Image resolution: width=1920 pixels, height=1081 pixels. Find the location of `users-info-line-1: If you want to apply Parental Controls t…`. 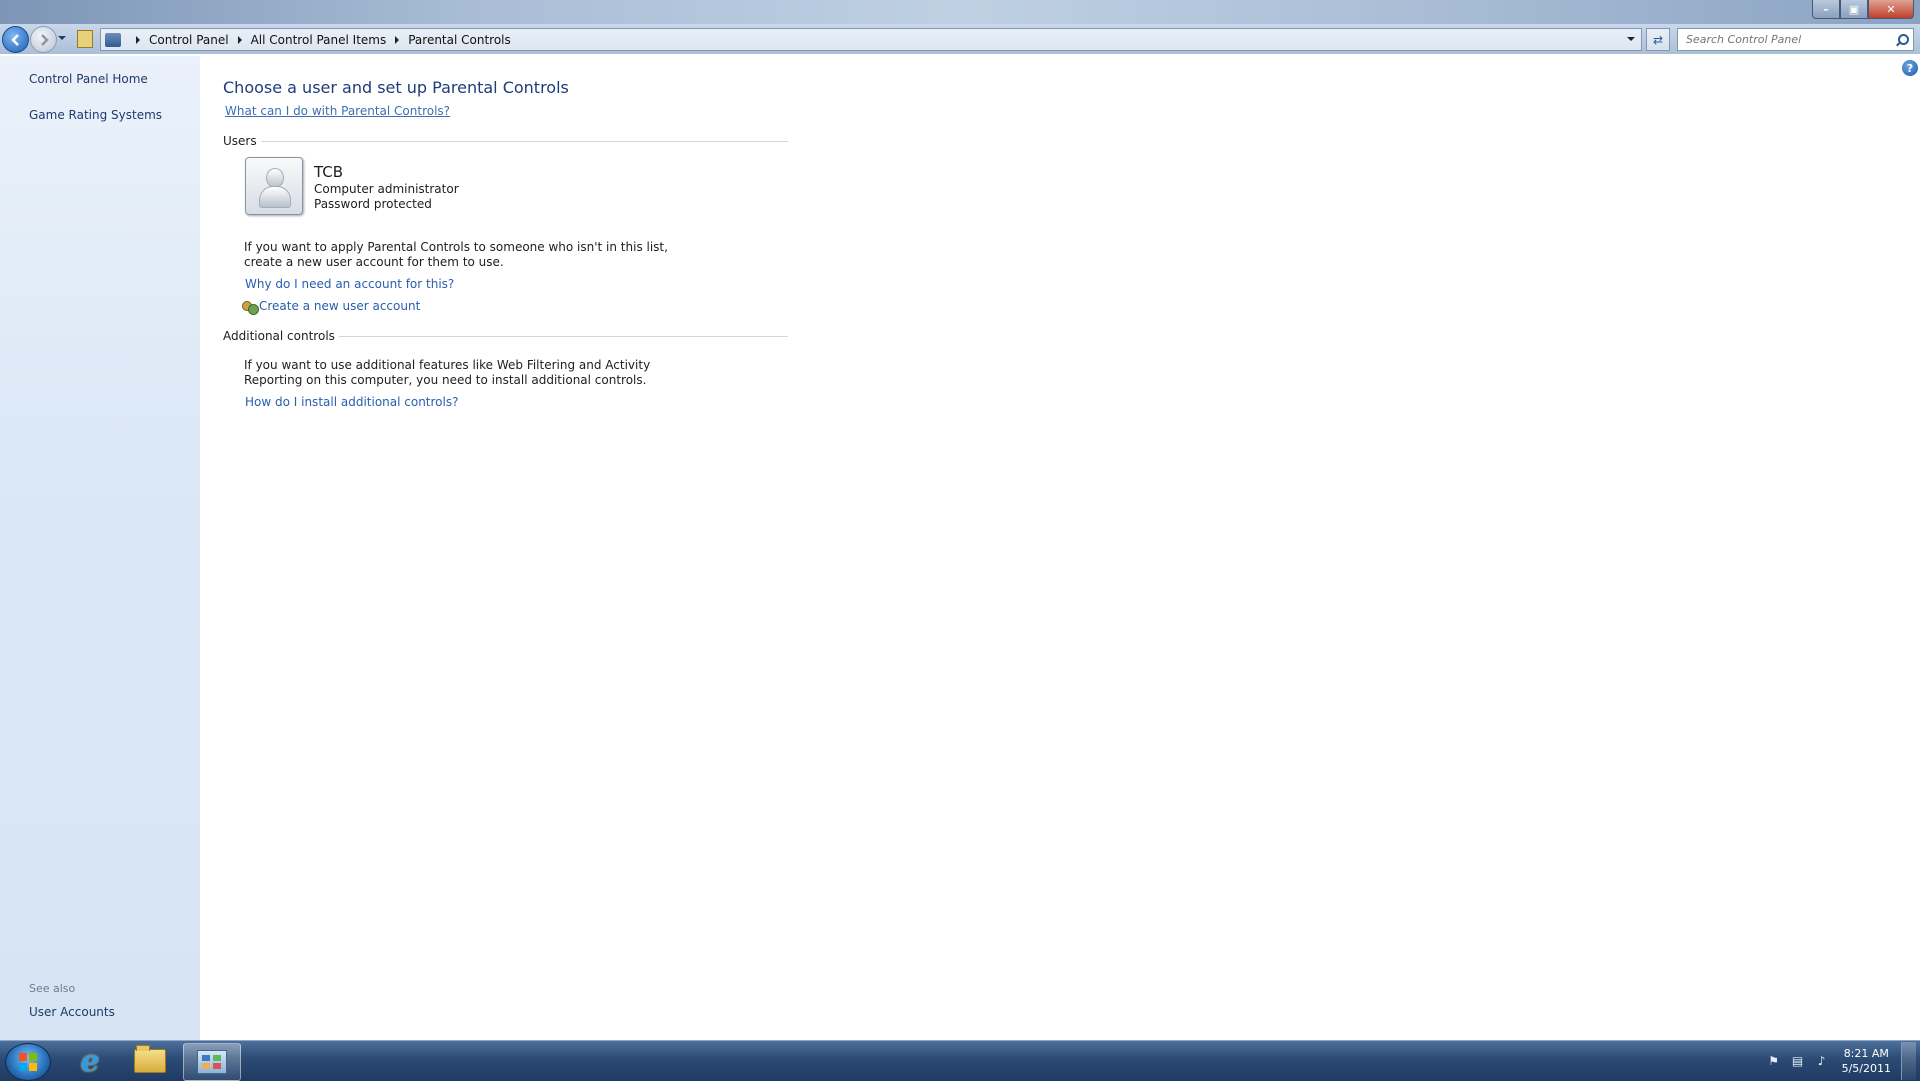

users-info-line-1: If you want to apply Parental Controls t… is located at coordinates (456, 247).